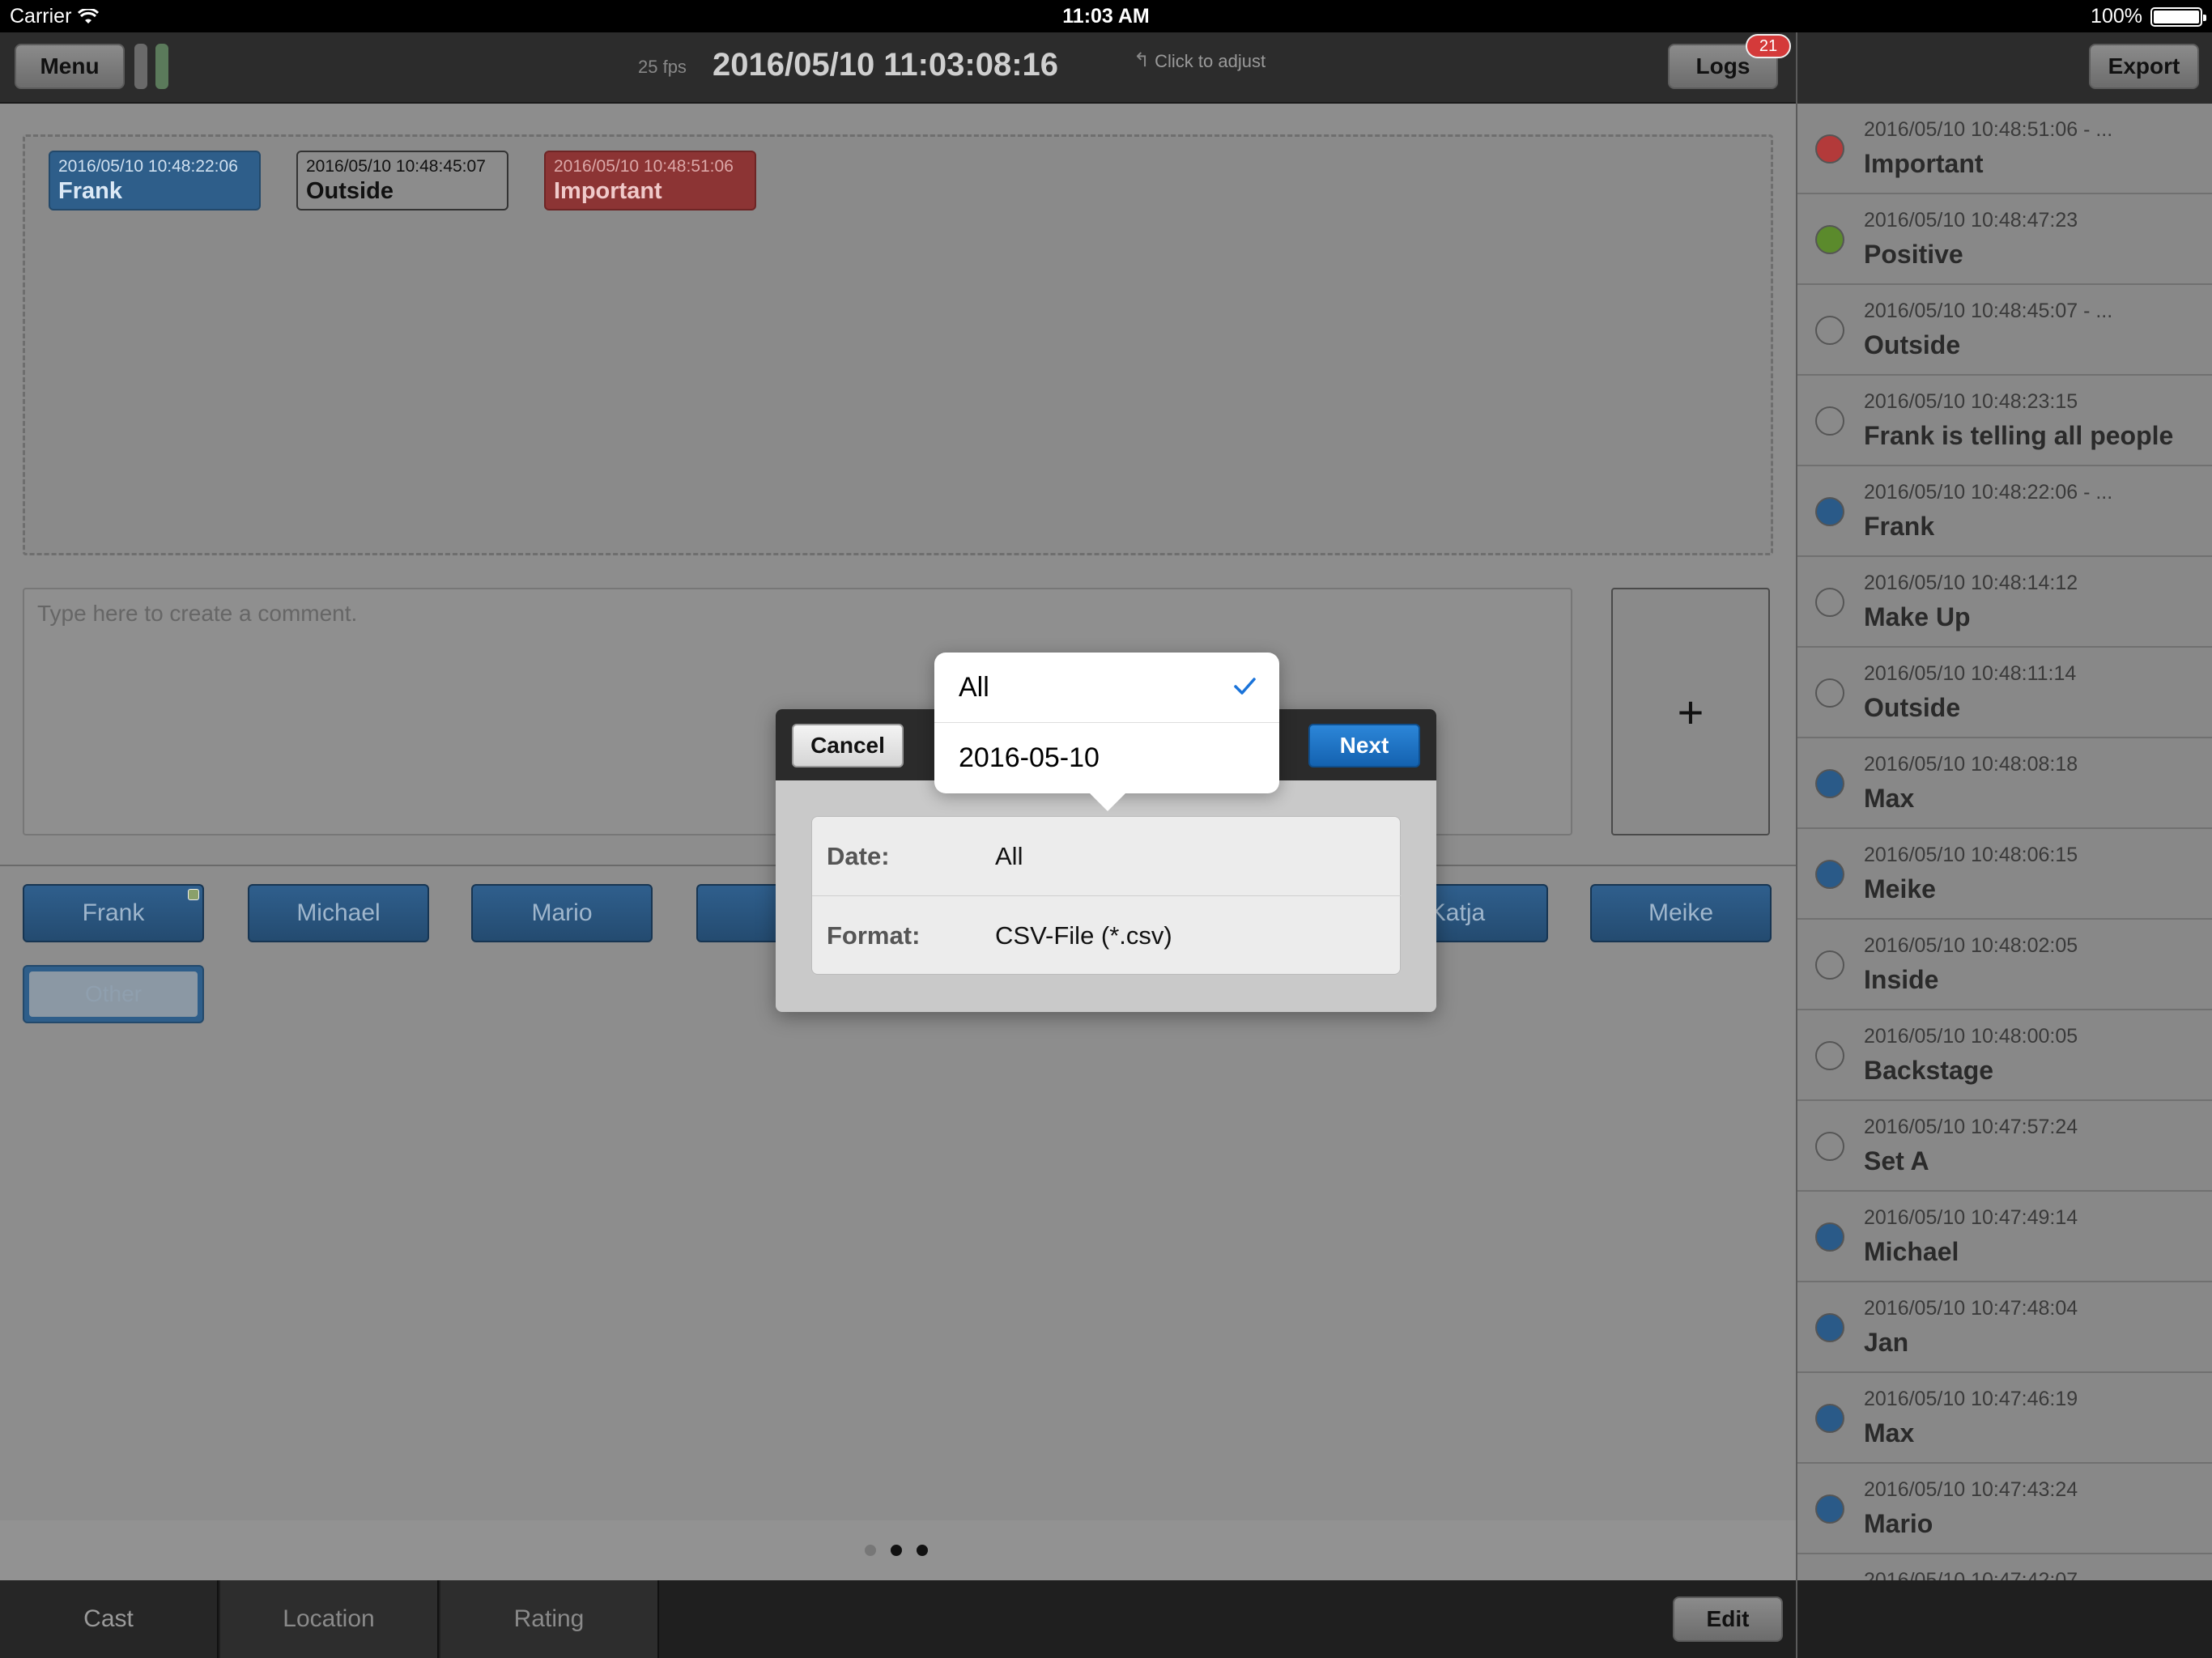  What do you see at coordinates (2178, 16) in the screenshot?
I see `battery-icon` at bounding box center [2178, 16].